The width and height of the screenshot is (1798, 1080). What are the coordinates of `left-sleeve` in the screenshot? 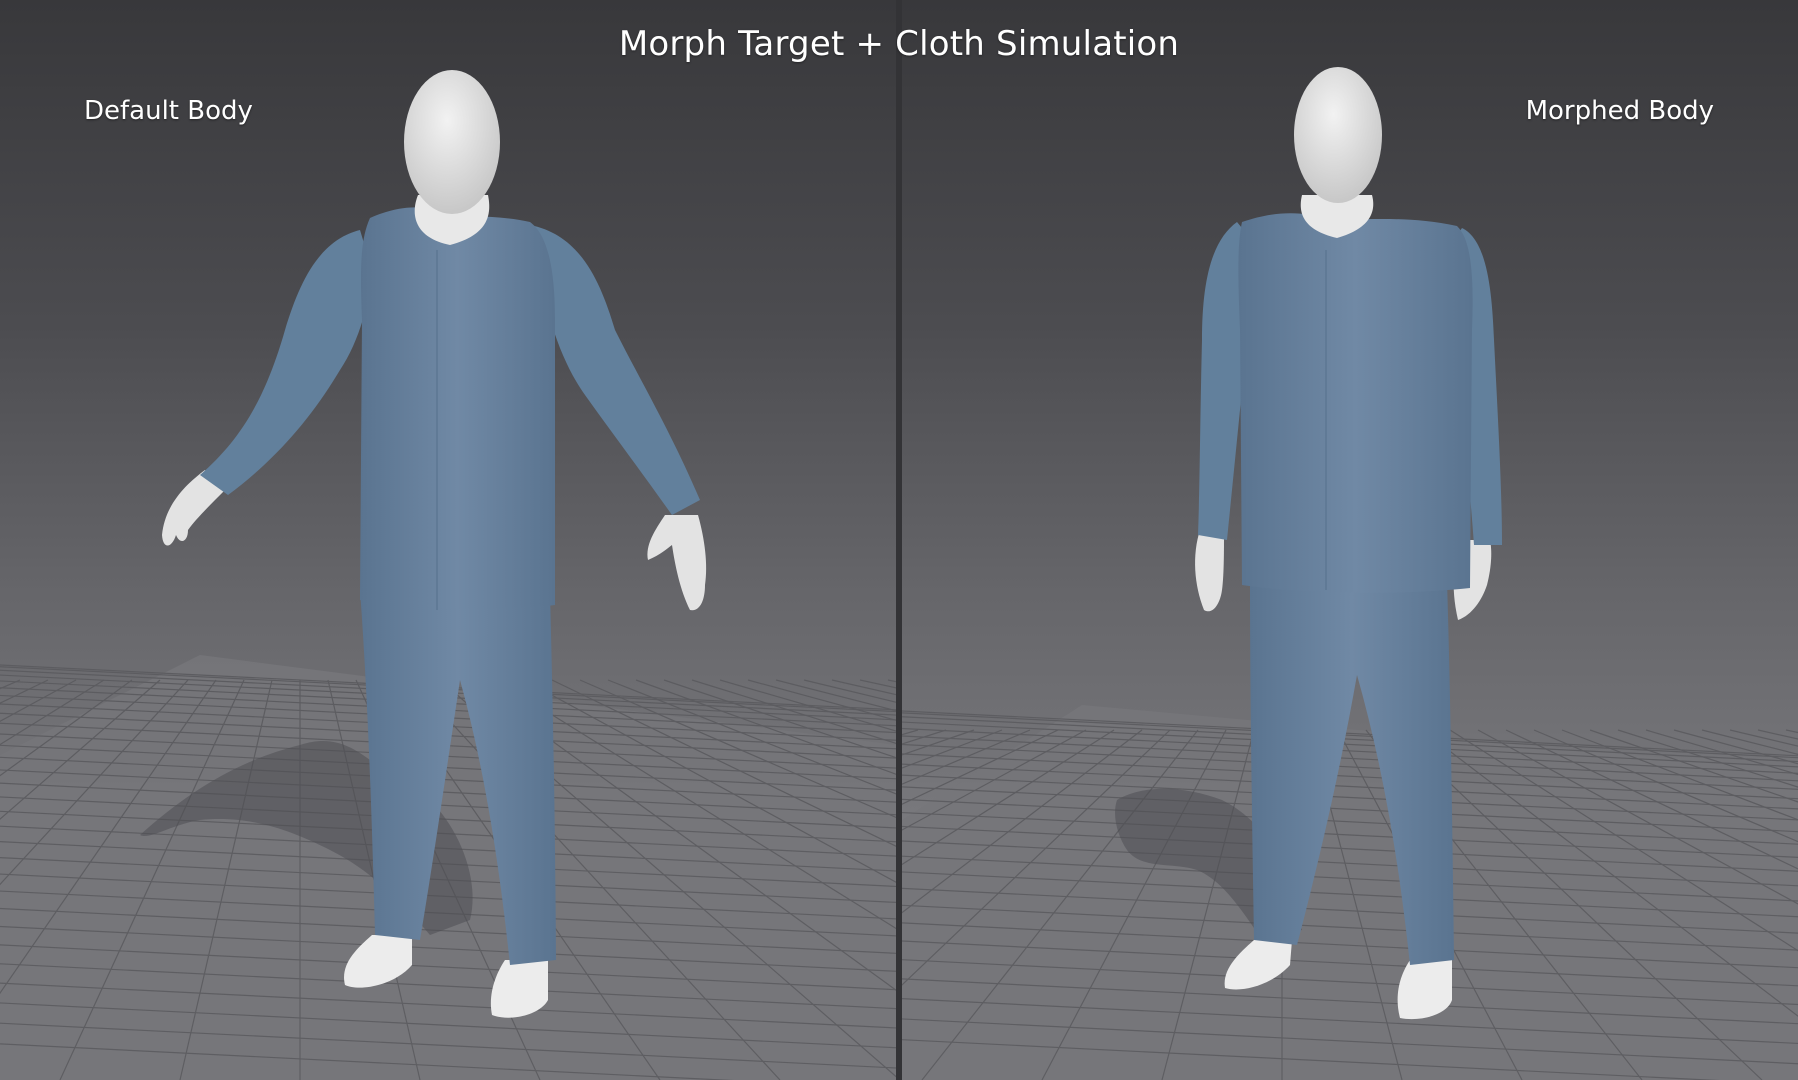 It's located at (286, 362).